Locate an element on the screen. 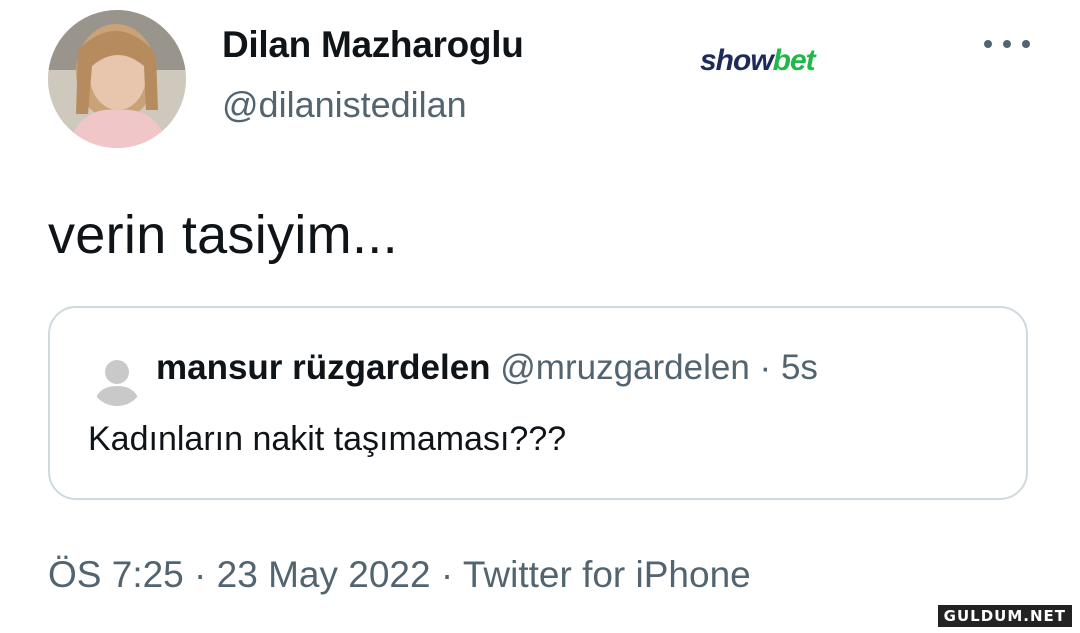 This screenshot has height=633, width=1080. author-handle: @dilanistedilan is located at coordinates (344, 105).